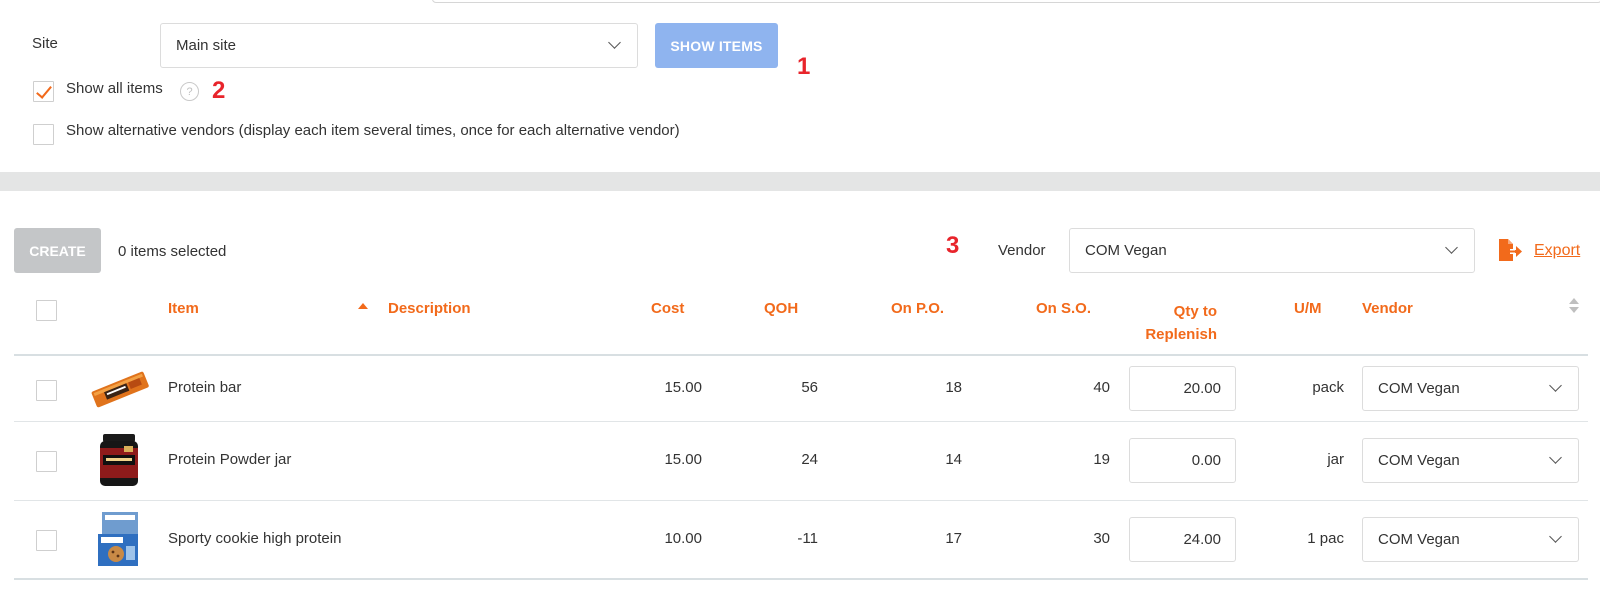 This screenshot has width=1600, height=604. What do you see at coordinates (1335, 459) in the screenshot?
I see `um-value: jar` at bounding box center [1335, 459].